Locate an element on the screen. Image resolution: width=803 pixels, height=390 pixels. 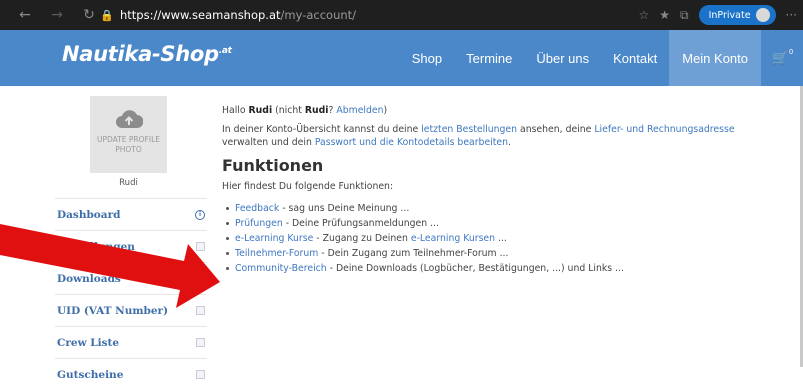
nav-kontakt: Kontakt is located at coordinates (635, 58).